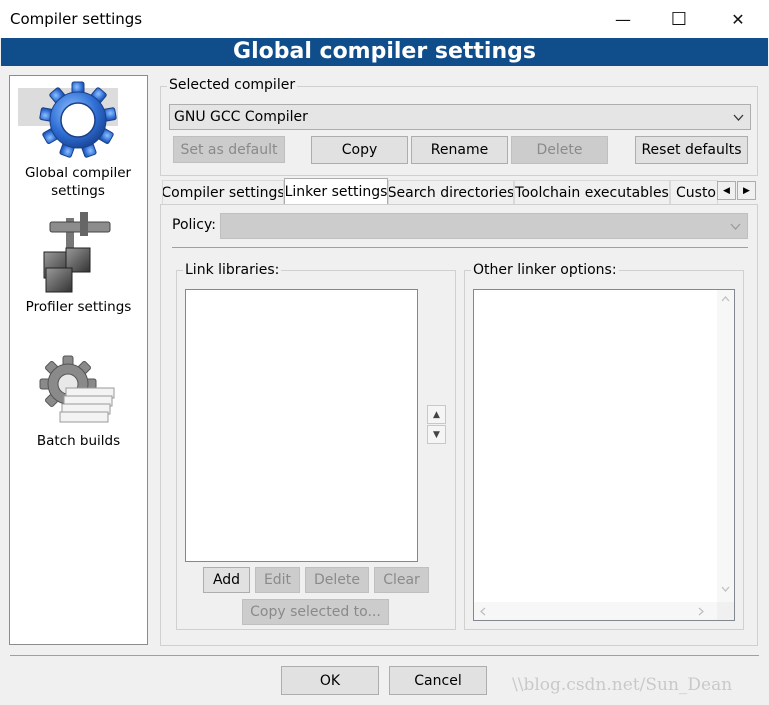 The width and height of the screenshot is (769, 705). I want to click on edit-library-button: Edit, so click(277, 580).